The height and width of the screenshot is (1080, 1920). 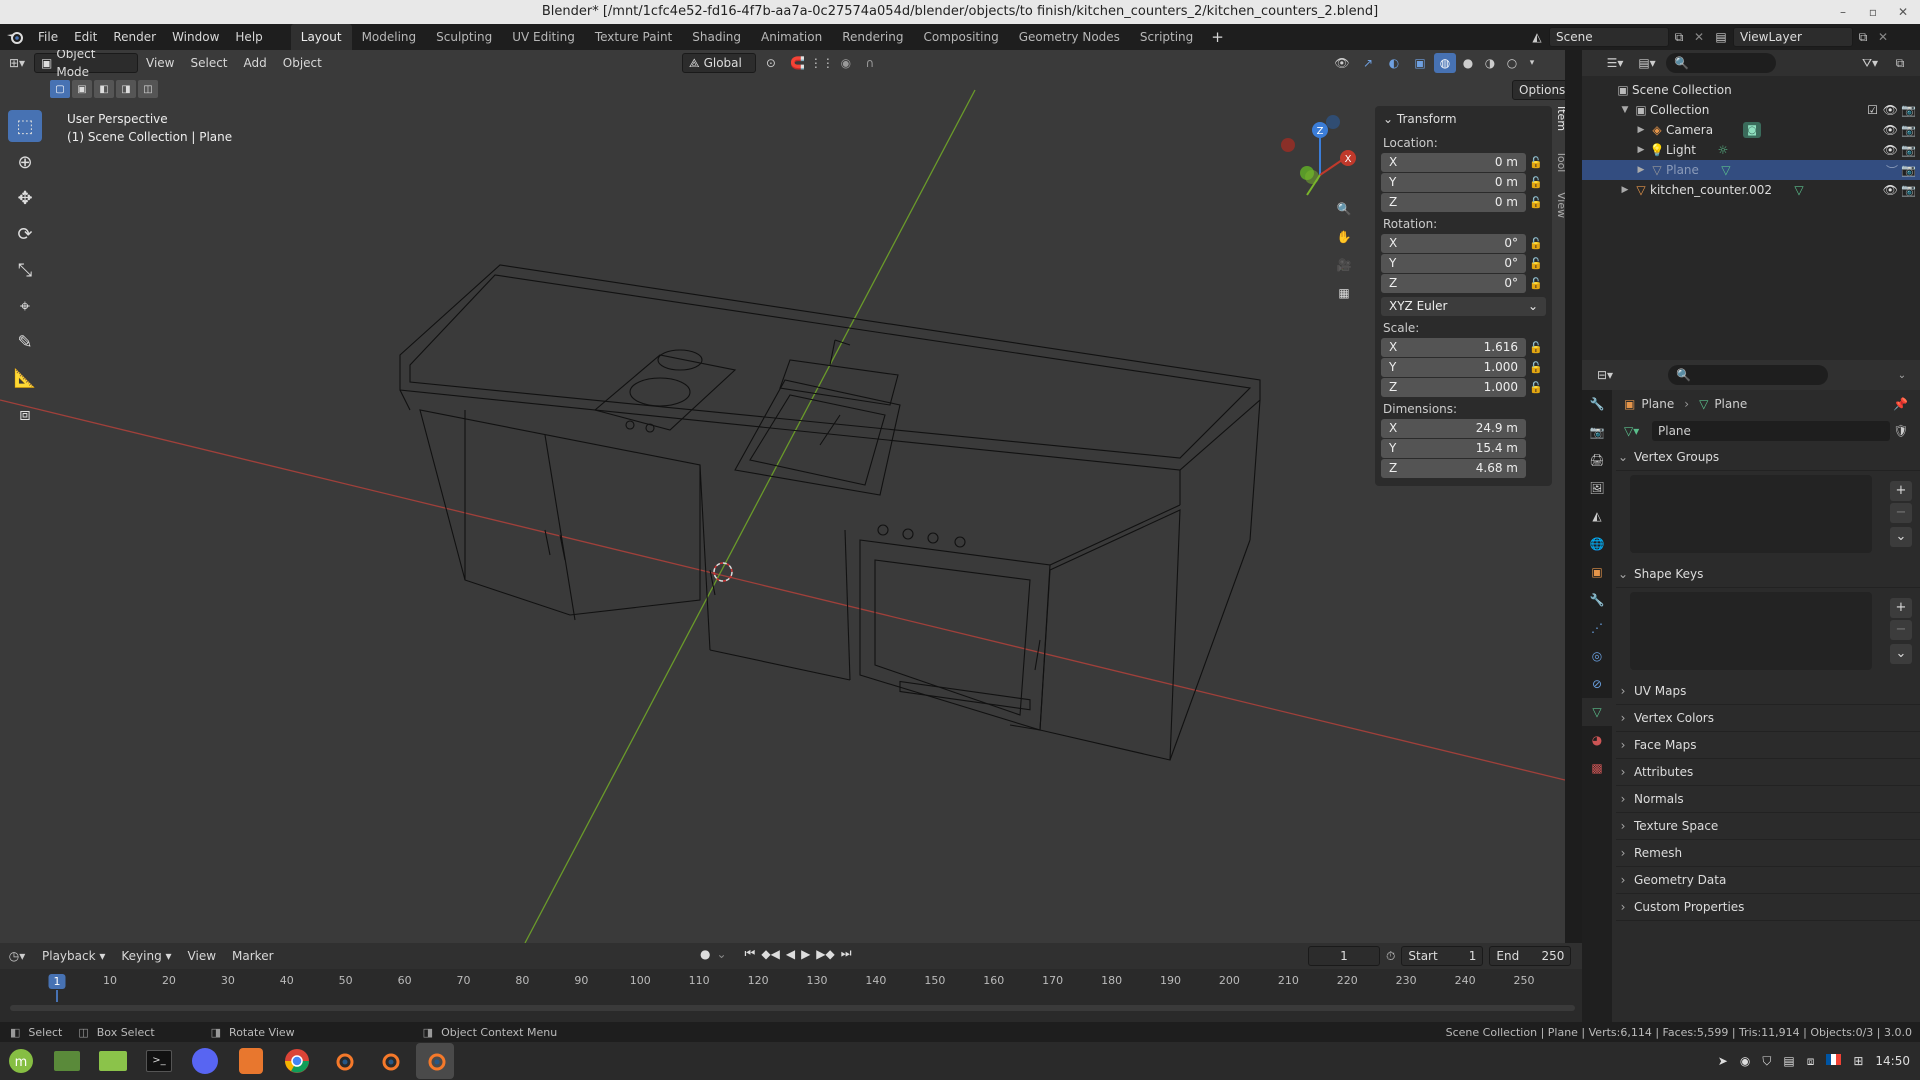 I want to click on mesh-data-props-icon: ▽, so click(x=1597, y=712).